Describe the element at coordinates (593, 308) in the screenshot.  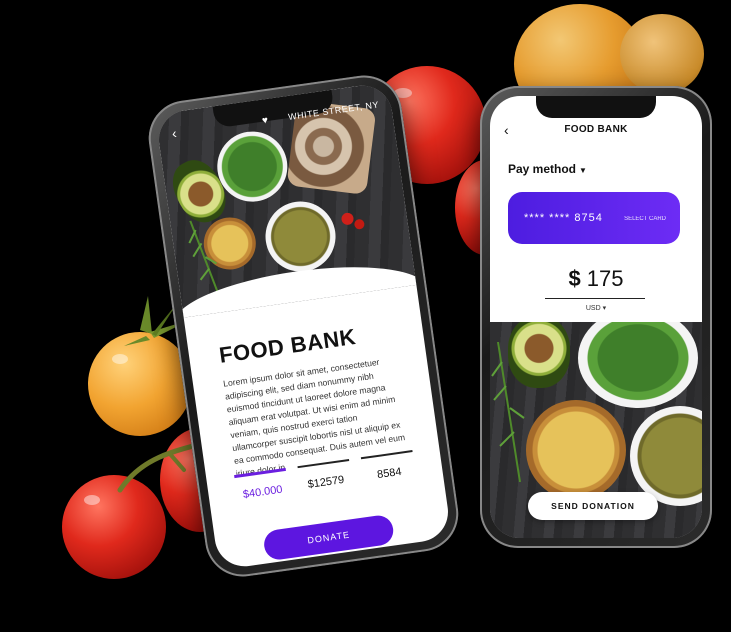
I see `currency-label: USD` at that location.